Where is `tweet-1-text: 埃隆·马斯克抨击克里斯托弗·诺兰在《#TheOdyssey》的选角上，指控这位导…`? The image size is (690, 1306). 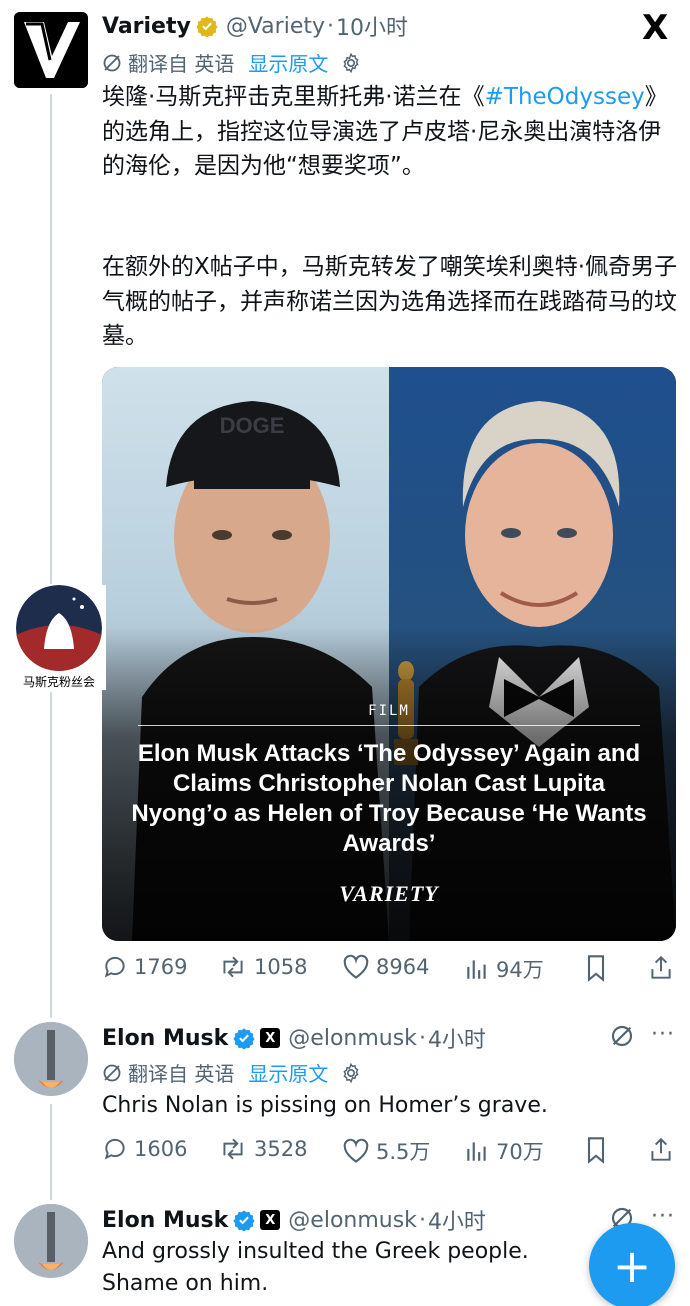 tweet-1-text: 埃隆·马斯克抨击克里斯托弗·诺兰在《#TheOdyssey》的选角上，指控这位导… is located at coordinates (385, 131).